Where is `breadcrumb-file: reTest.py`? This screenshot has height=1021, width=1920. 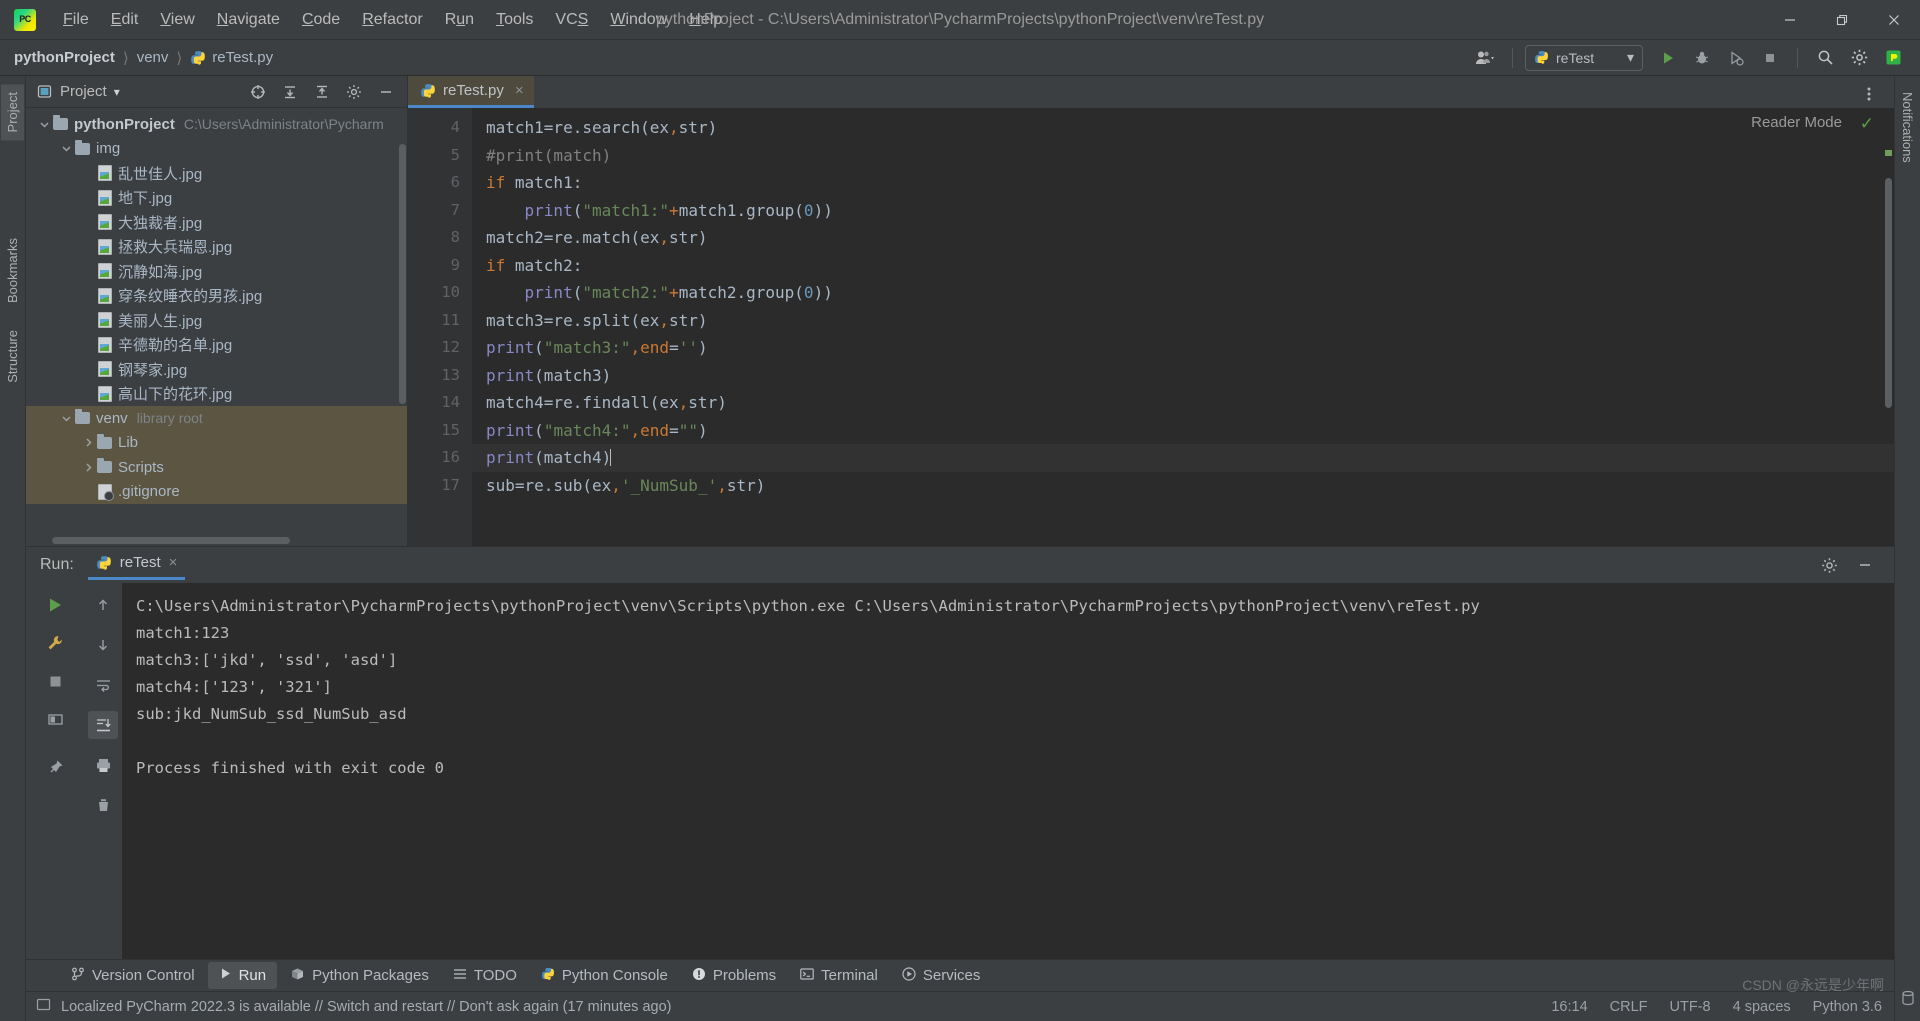
breadcrumb-file: reTest.py is located at coordinates (242, 57).